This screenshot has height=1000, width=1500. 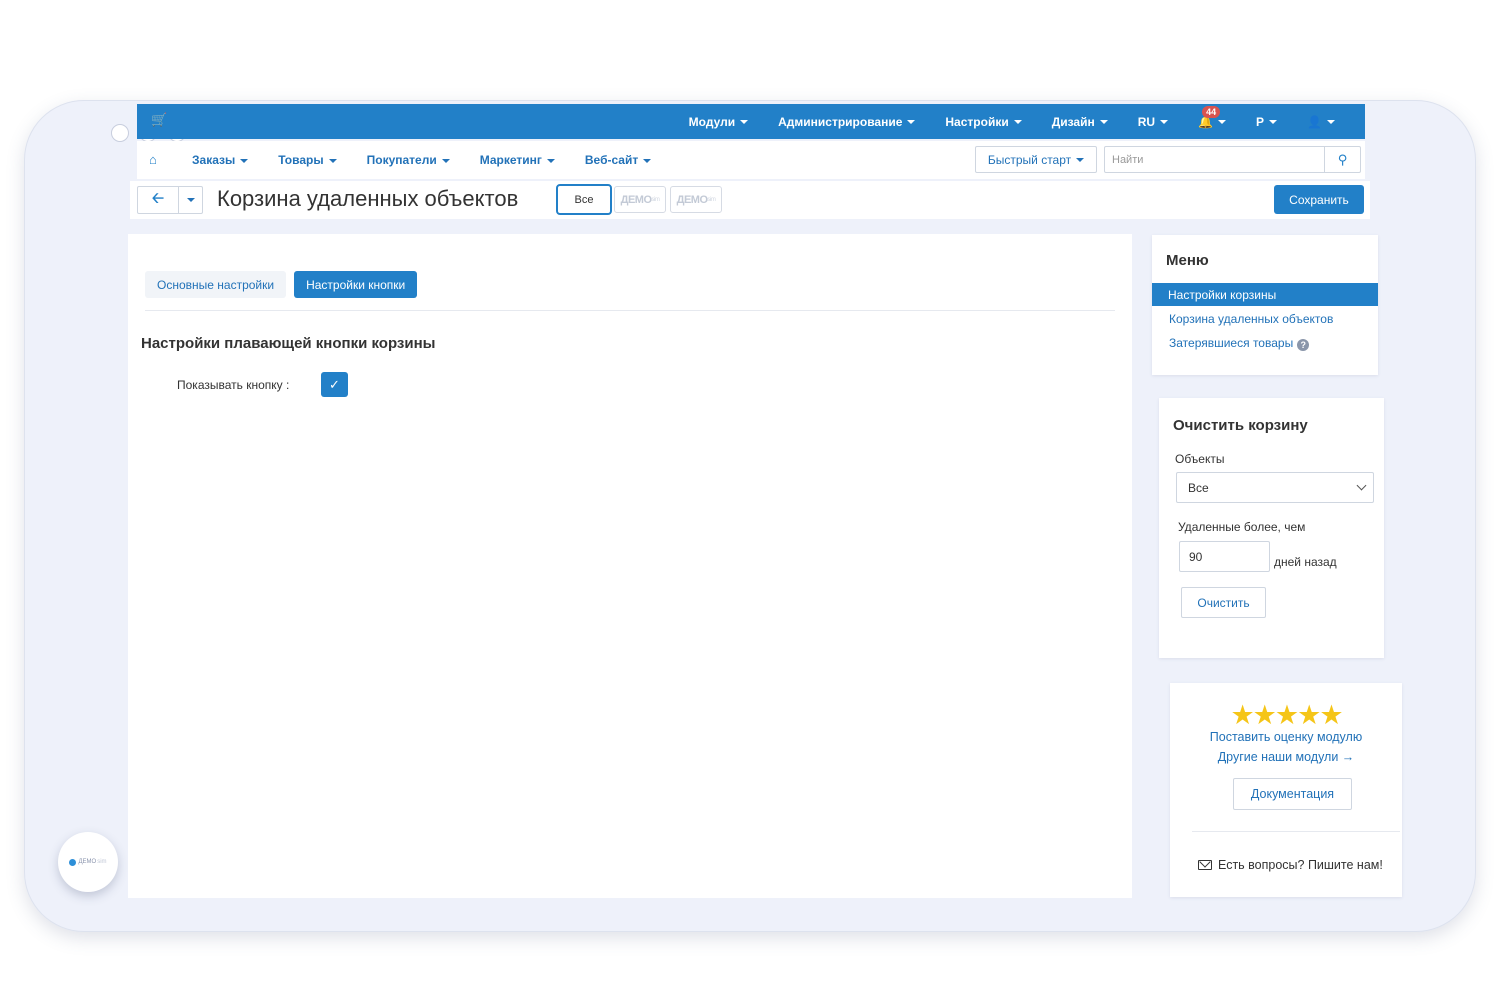 I want to click on nav-language: RU, so click(x=1153, y=122).